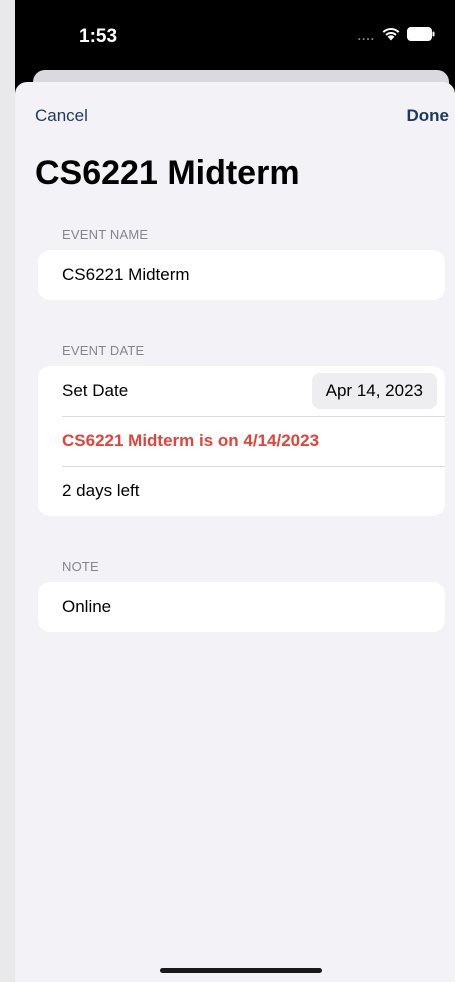 This screenshot has width=455, height=982. Describe the element at coordinates (101, 490) in the screenshot. I see `days-left-text: 2 days left` at that location.